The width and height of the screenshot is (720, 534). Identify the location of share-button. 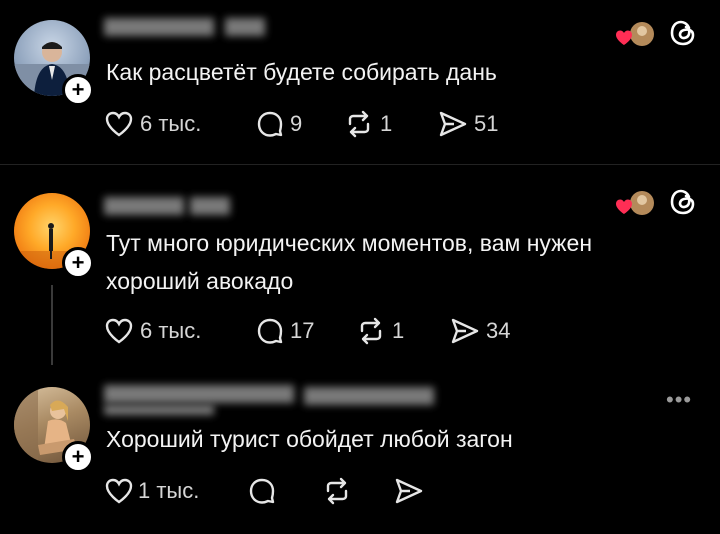
(409, 491).